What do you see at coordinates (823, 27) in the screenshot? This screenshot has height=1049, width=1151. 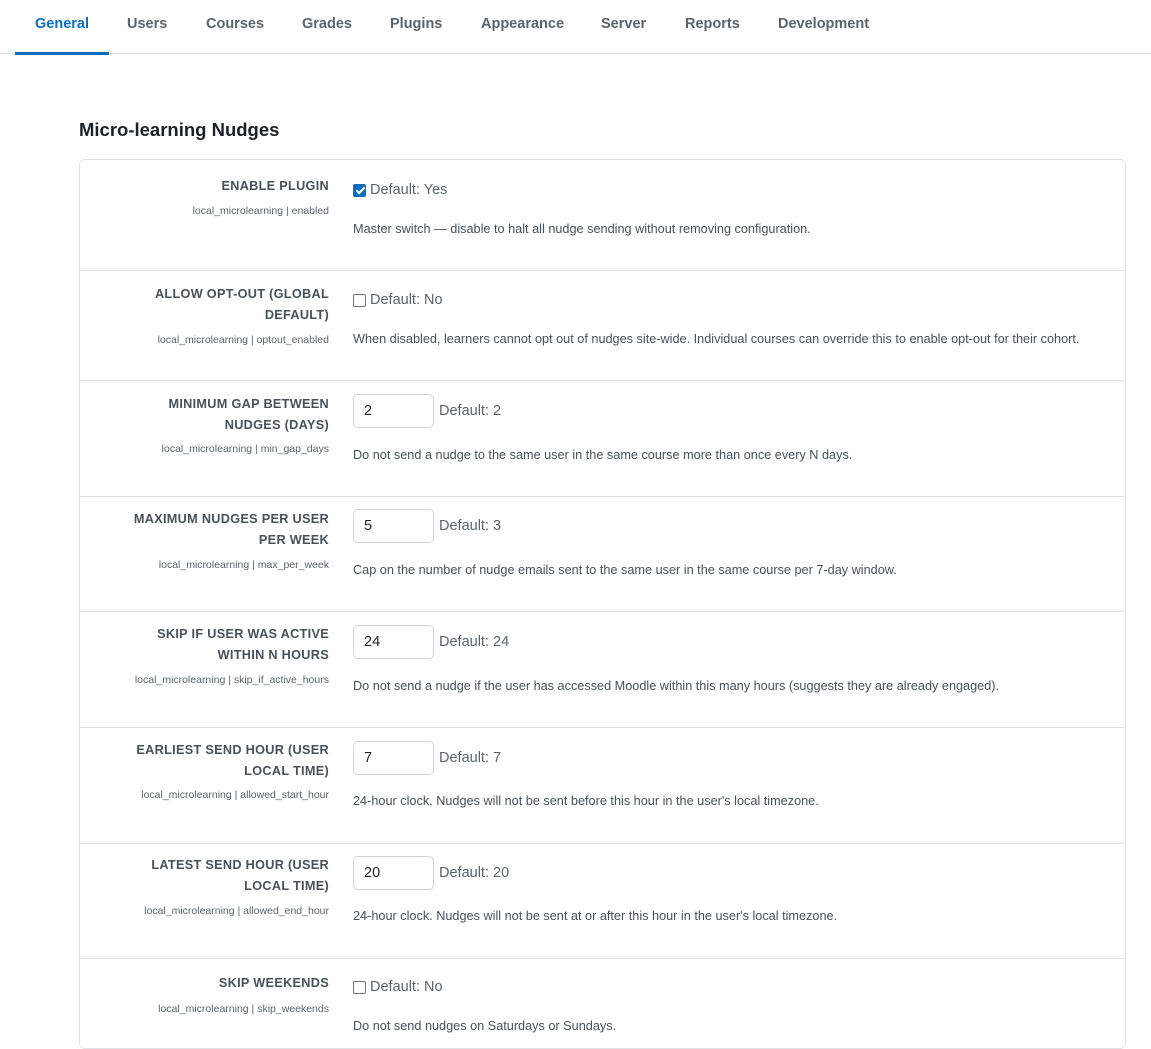 I see `tab-development: Development` at bounding box center [823, 27].